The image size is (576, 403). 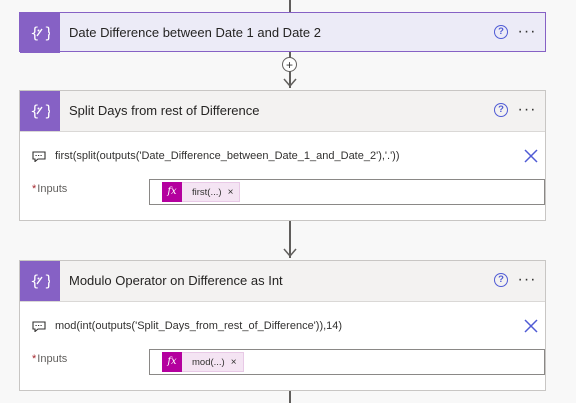 What do you see at coordinates (207, 192) in the screenshot?
I see `token-label: first(...)` at bounding box center [207, 192].